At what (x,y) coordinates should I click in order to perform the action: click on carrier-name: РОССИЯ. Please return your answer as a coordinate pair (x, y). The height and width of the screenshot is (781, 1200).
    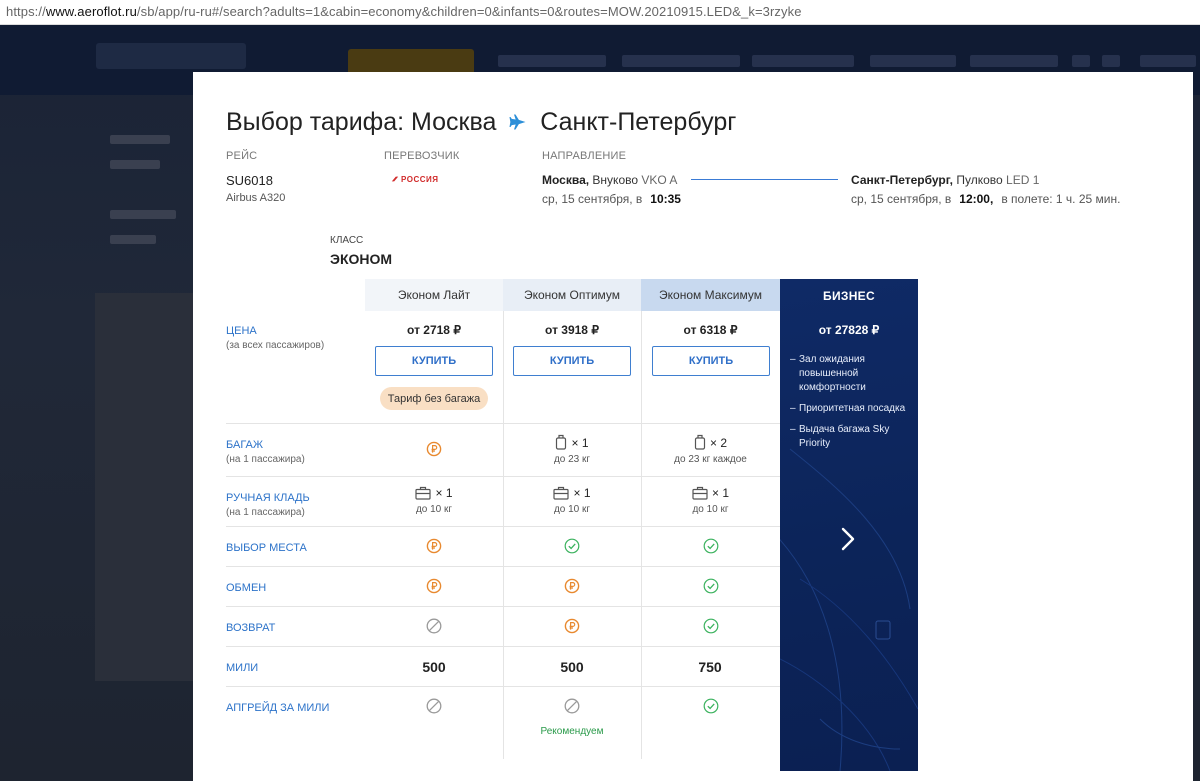
    Looking at the image, I should click on (420, 179).